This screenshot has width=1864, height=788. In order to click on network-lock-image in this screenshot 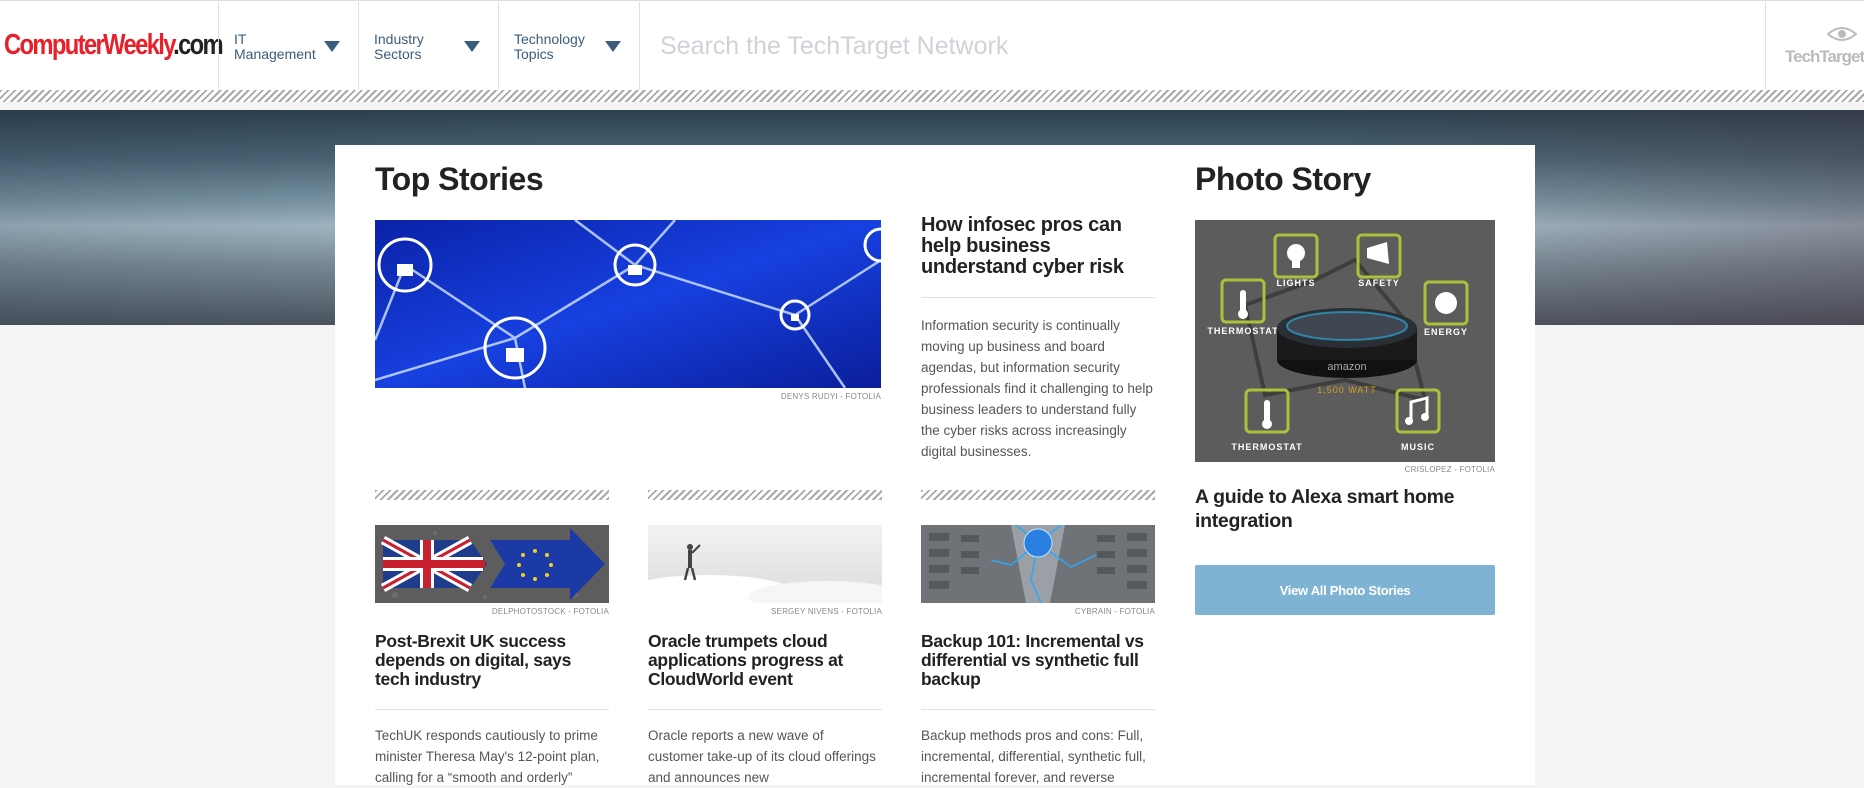, I will do `click(628, 304)`.